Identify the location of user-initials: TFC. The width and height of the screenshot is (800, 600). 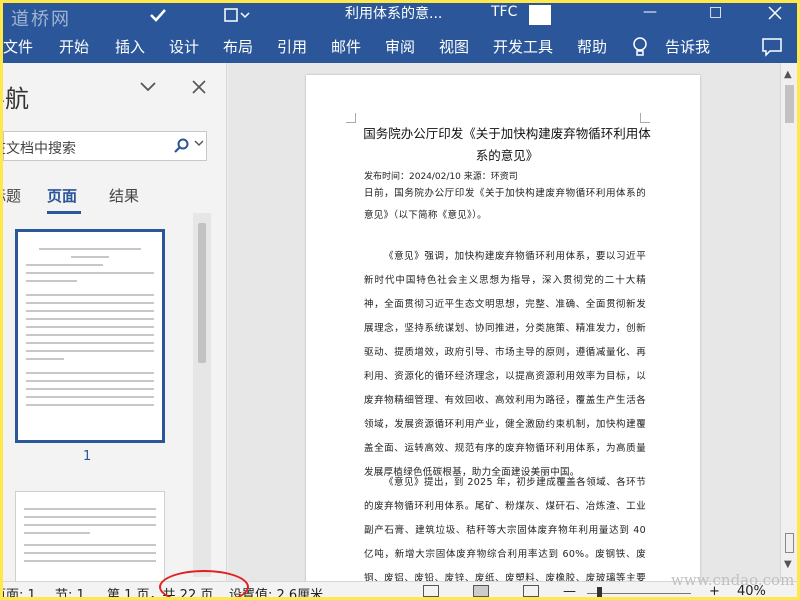
(504, 12).